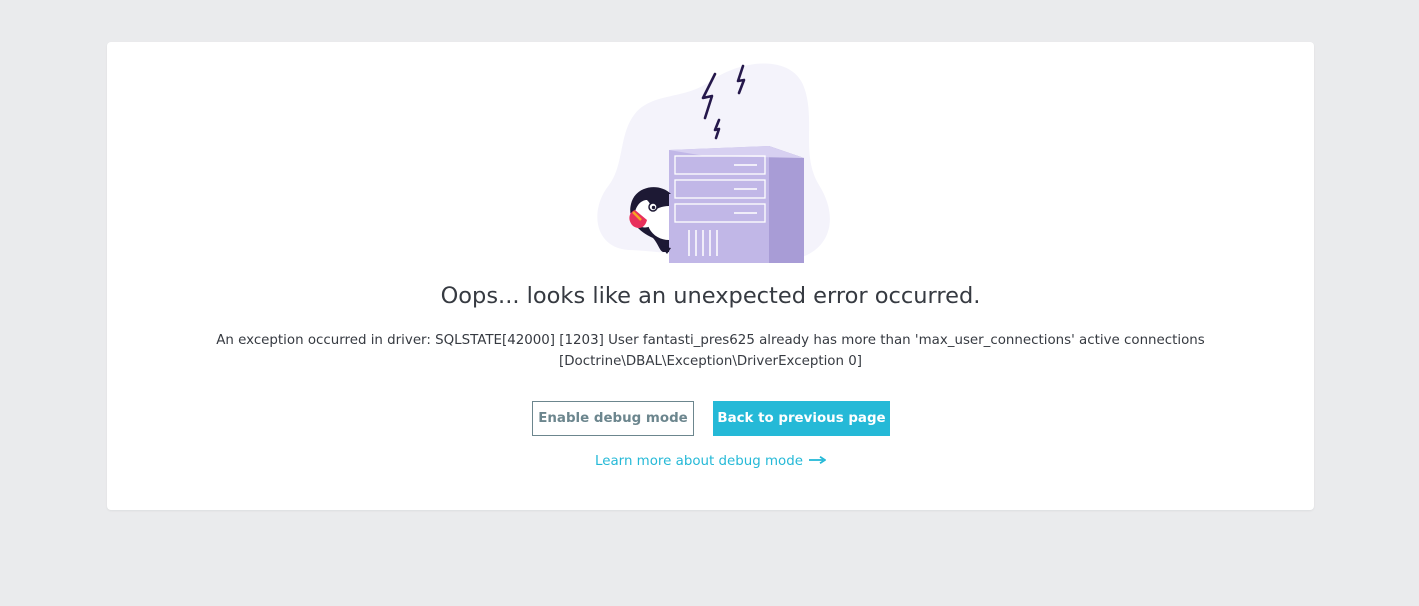  Describe the element at coordinates (699, 461) in the screenshot. I see `learn-more-label: Learn more about debug mode` at that location.